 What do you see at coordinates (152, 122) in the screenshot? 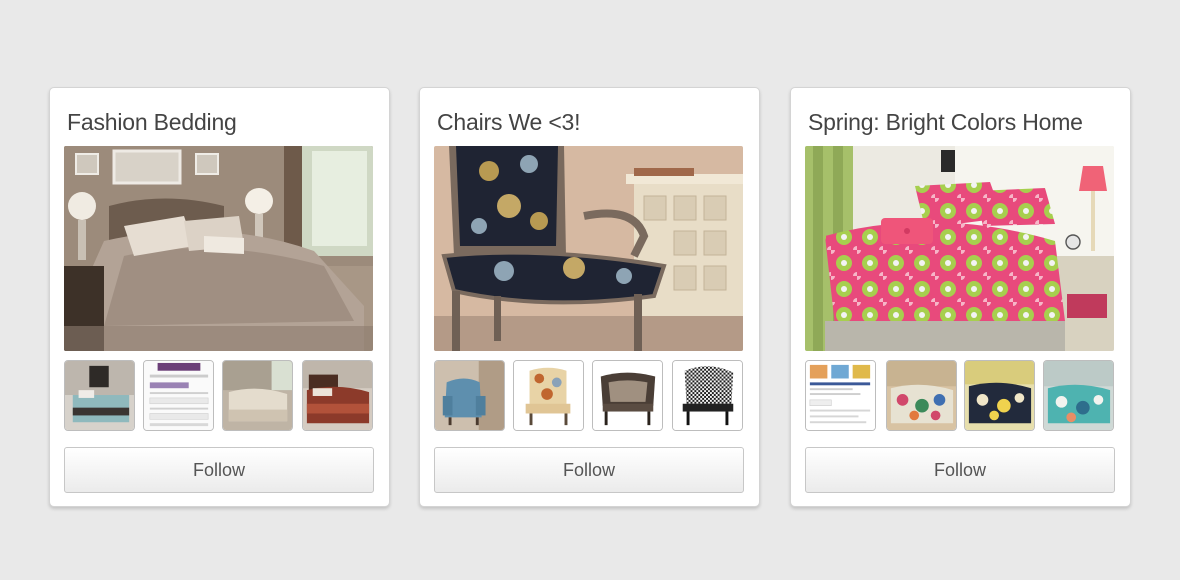
I see `board-title: Fashion Bedding` at bounding box center [152, 122].